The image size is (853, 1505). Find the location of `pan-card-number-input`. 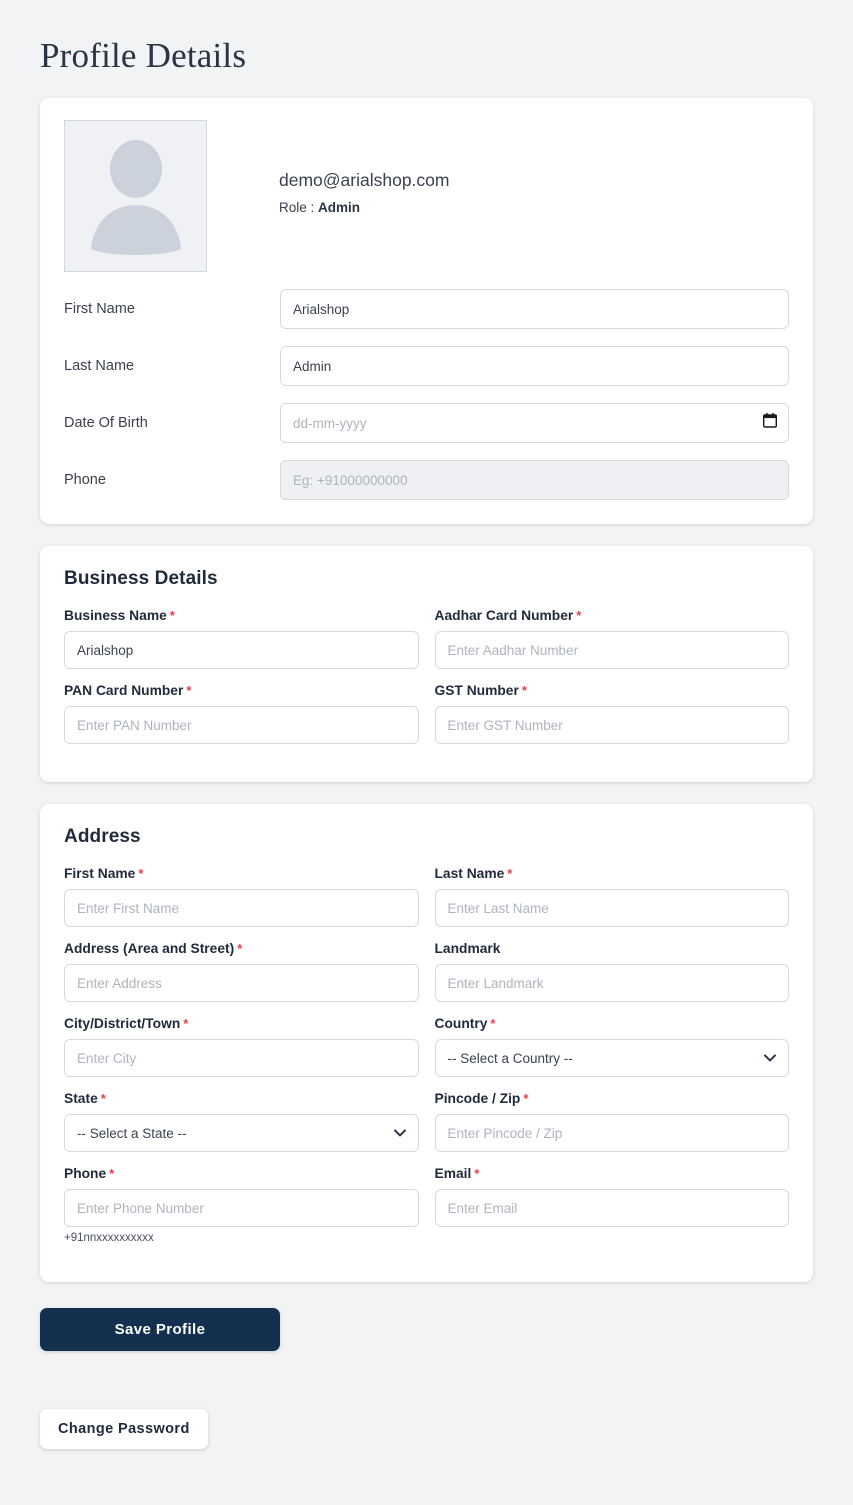

pan-card-number-input is located at coordinates (241, 725).